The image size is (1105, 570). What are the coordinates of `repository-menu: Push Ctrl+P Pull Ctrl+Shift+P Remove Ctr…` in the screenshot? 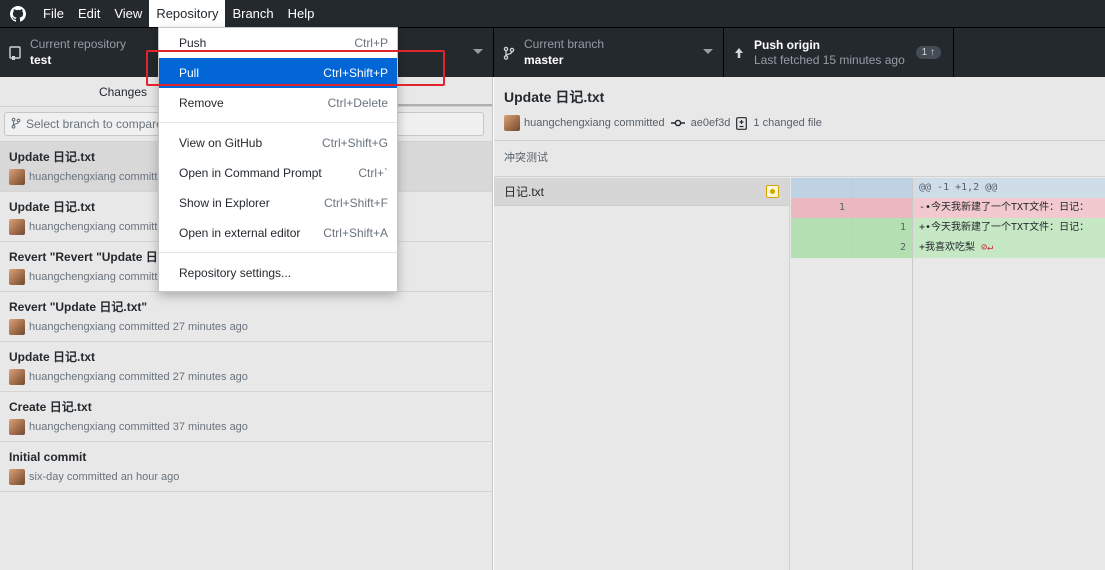 It's located at (278, 159).